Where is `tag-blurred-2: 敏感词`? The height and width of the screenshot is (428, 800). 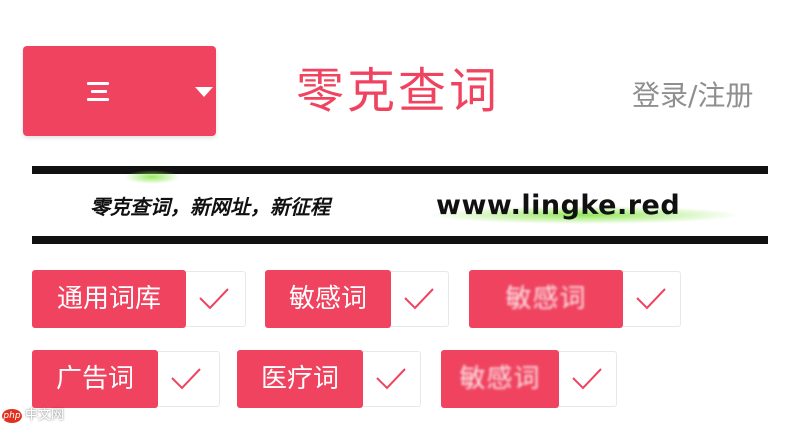
tag-blurred-2: 敏感词 is located at coordinates (529, 380).